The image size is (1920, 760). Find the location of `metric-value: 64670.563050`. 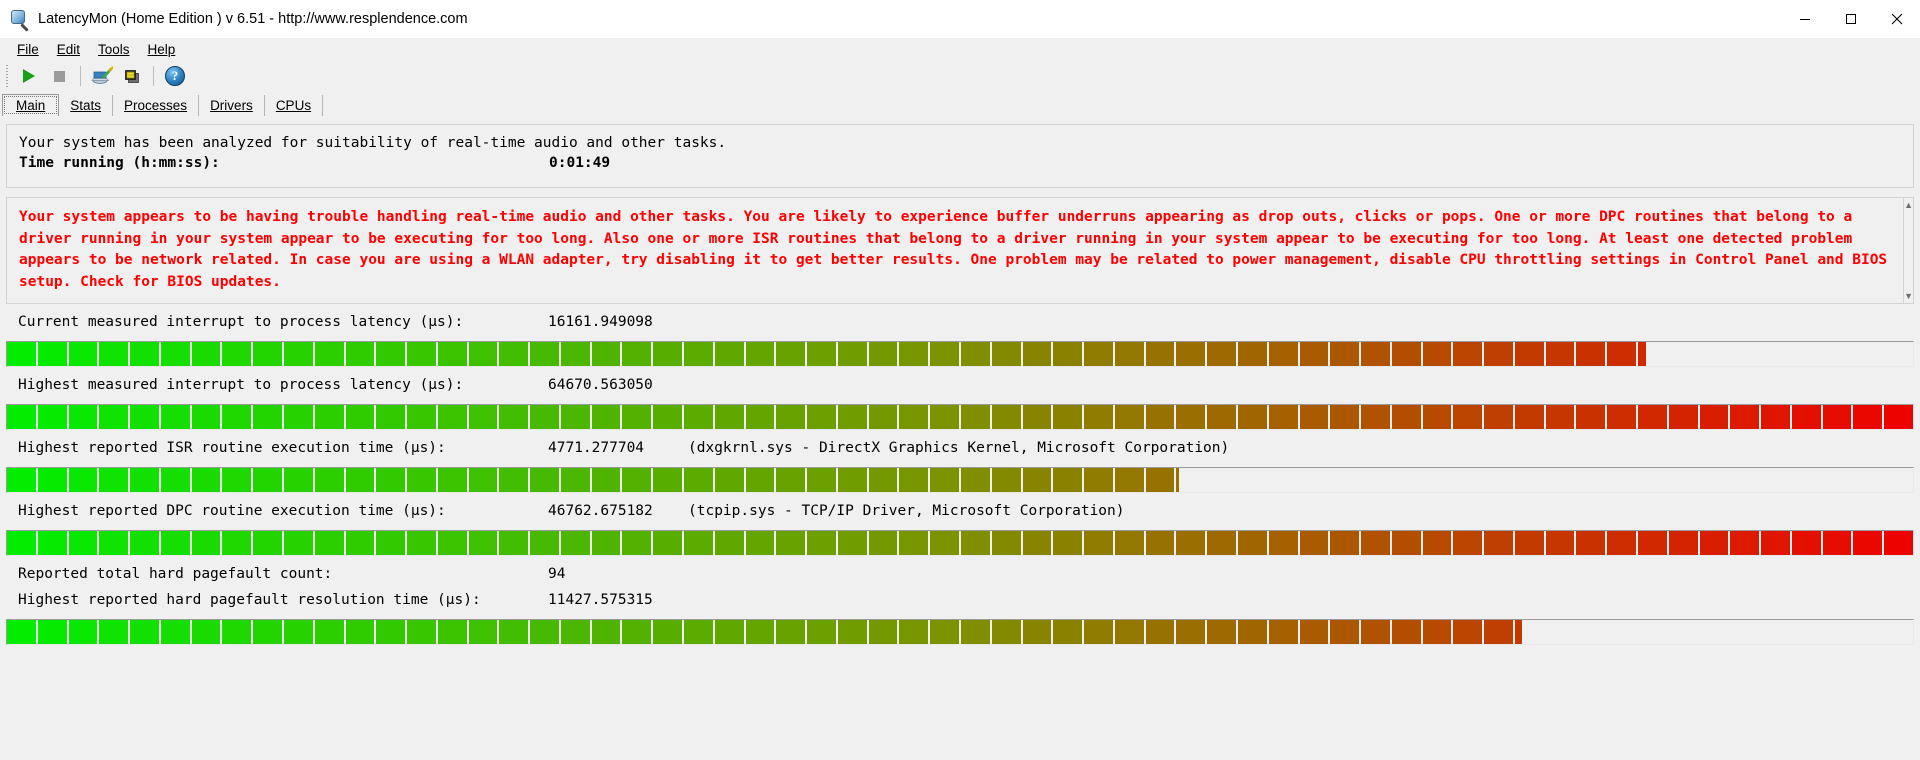

metric-value: 64670.563050 is located at coordinates (600, 385).